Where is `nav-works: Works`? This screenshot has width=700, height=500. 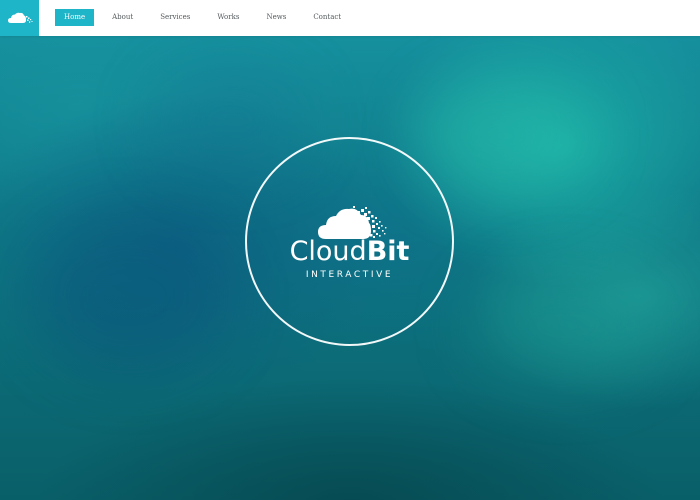 nav-works: Works is located at coordinates (228, 17).